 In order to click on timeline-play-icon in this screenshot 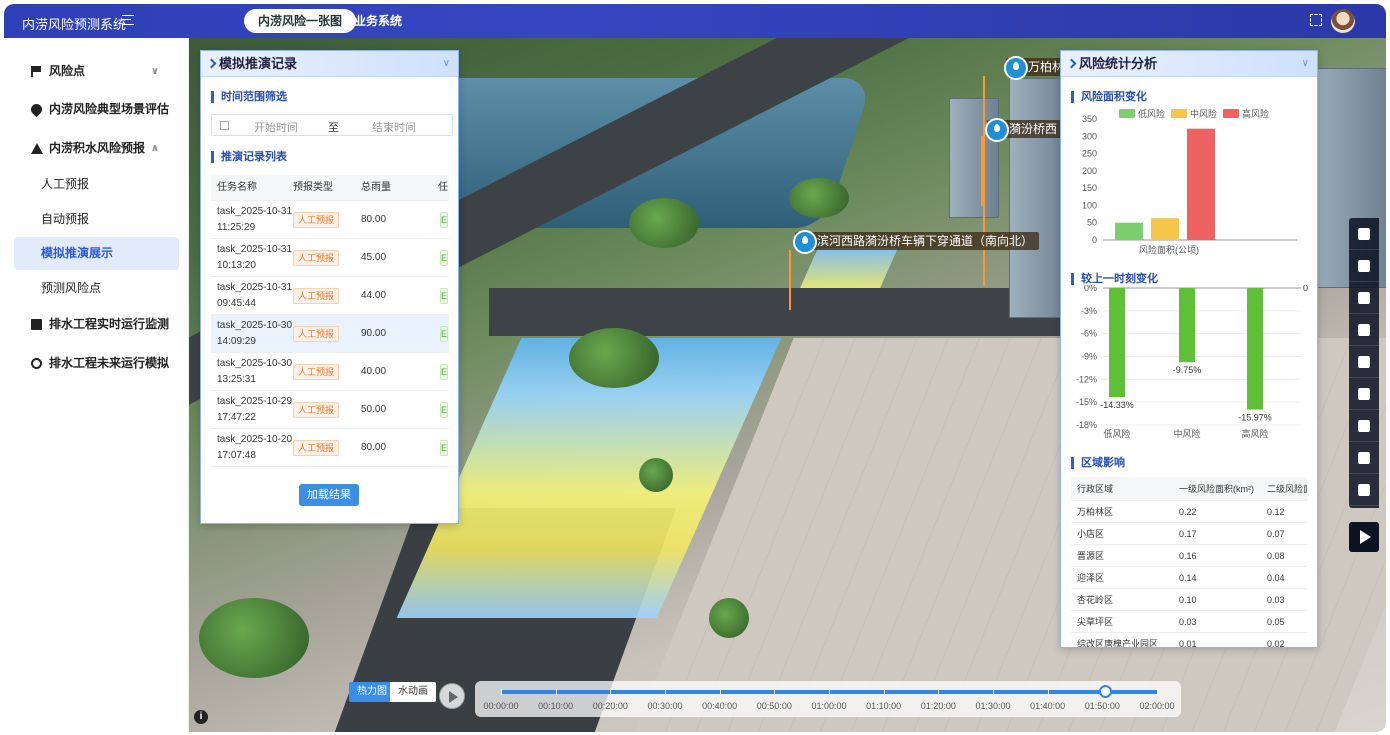, I will do `click(452, 696)`.